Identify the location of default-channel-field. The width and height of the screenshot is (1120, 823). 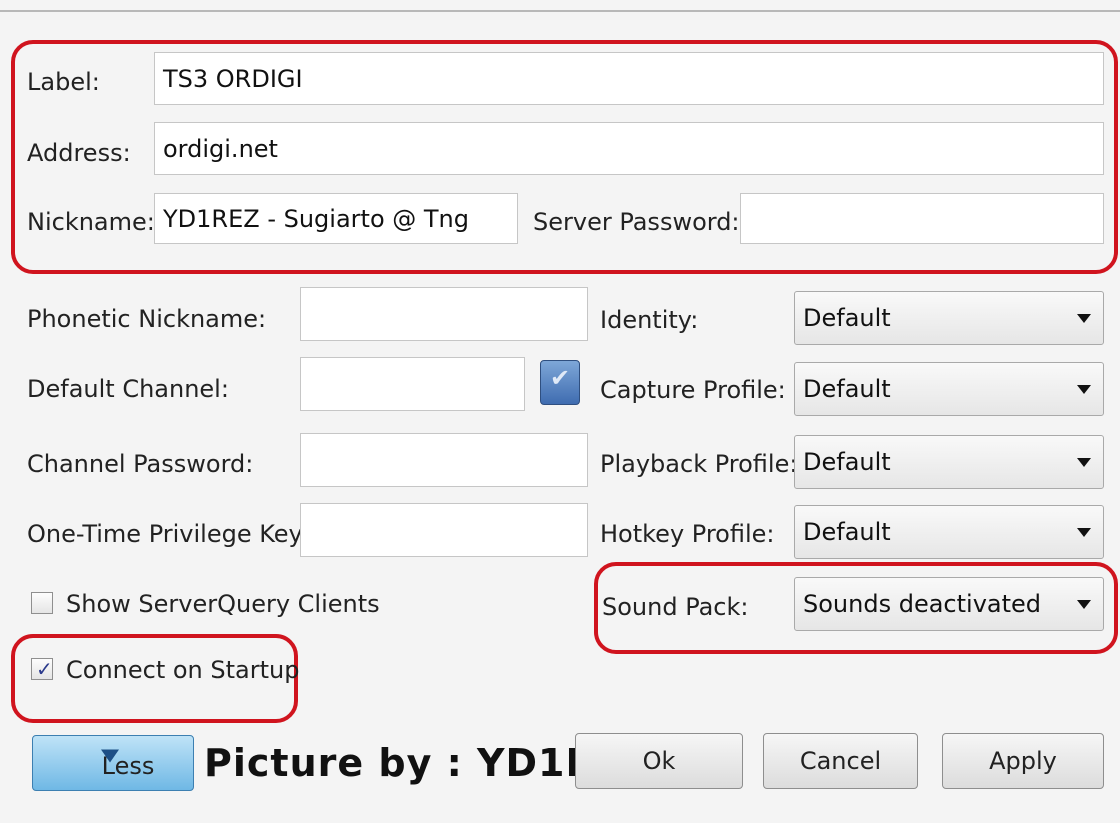
(412, 384).